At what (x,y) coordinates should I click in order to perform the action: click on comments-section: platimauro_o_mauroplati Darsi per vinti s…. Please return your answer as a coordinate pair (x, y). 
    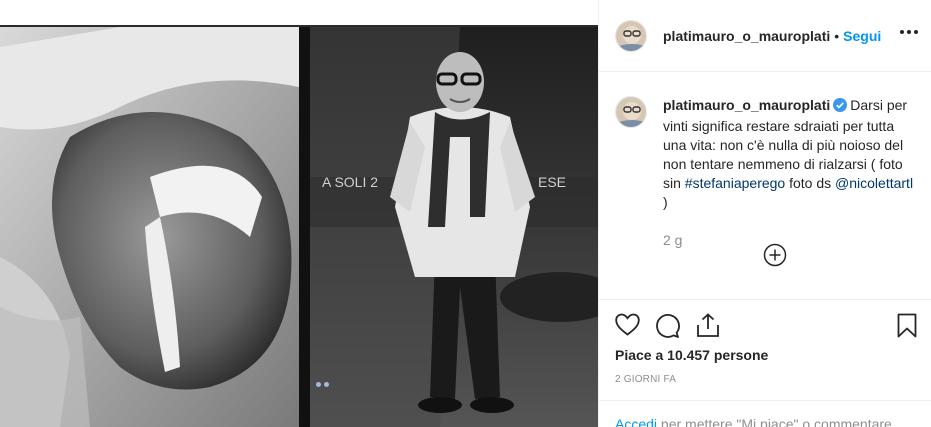
    Looking at the image, I should click on (767, 181).